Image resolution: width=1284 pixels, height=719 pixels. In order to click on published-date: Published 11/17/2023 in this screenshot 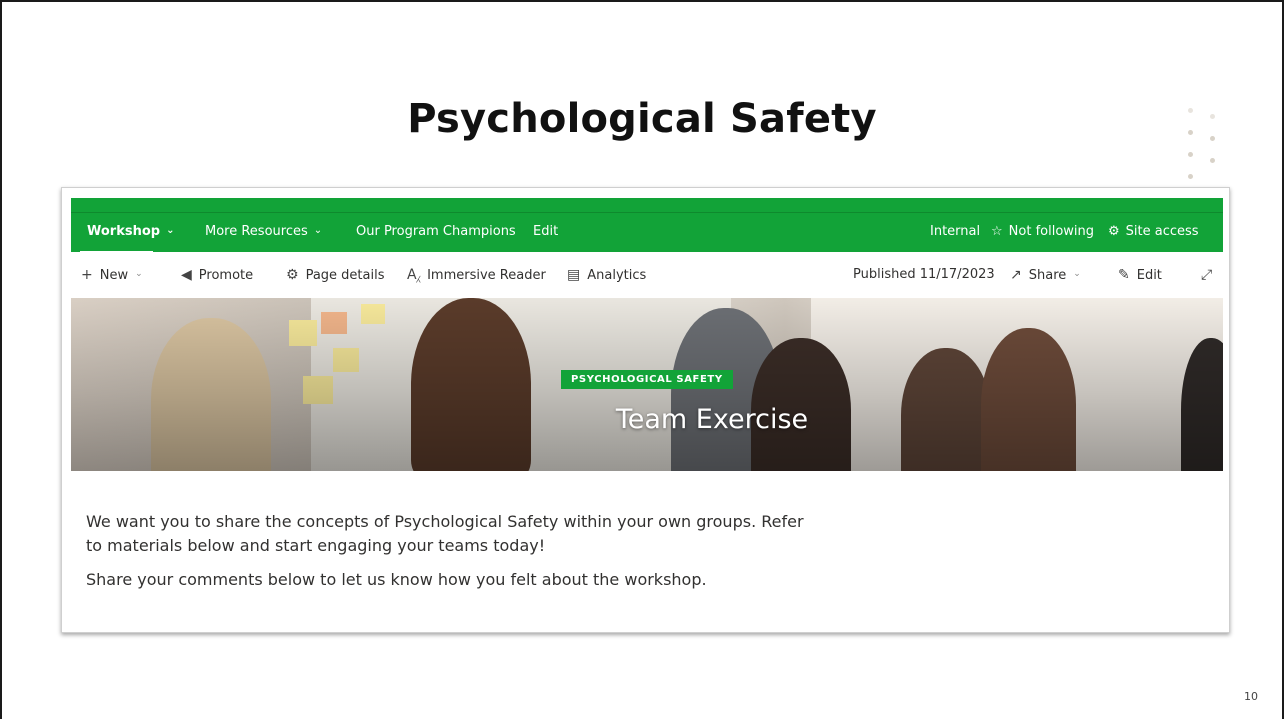, I will do `click(924, 274)`.